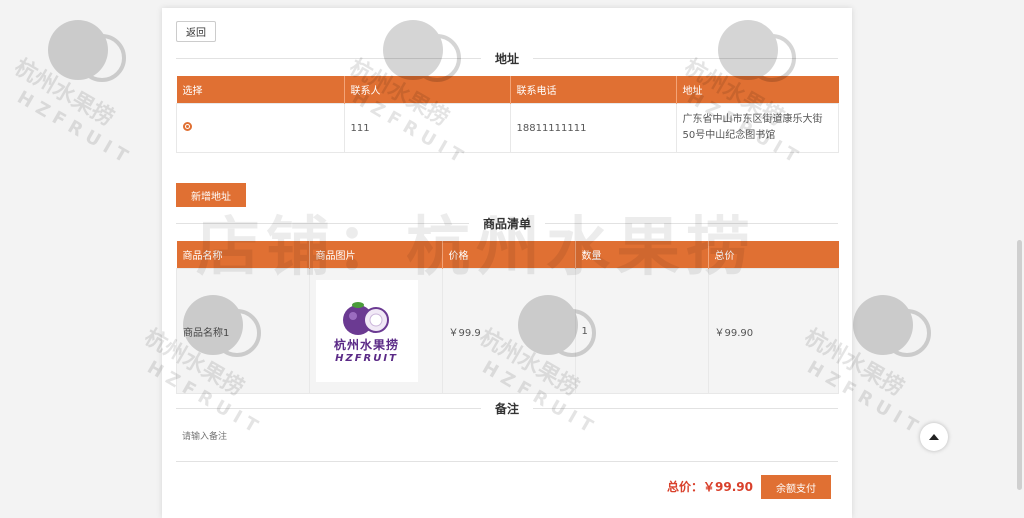  What do you see at coordinates (757, 128) in the screenshot?
I see `address-cell: 广东省中山市东区街道康乐大街50号中山纪念图书馆` at bounding box center [757, 128].